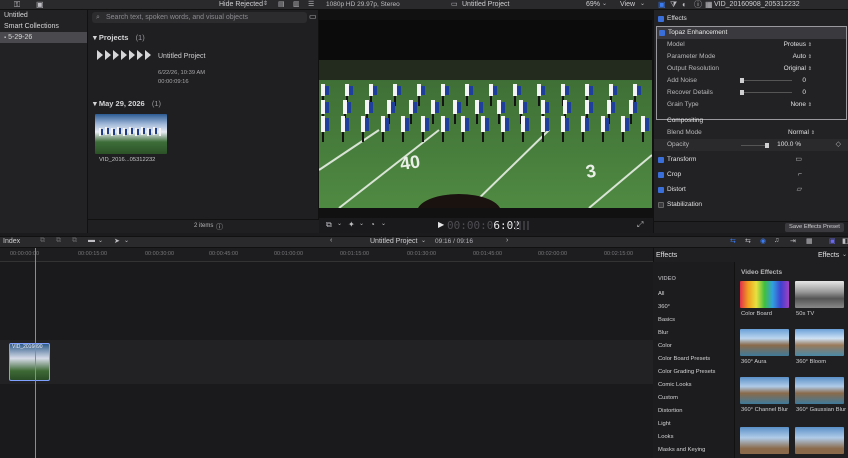 Image resolution: width=848 pixels, height=458 pixels. I want to click on stabilization-checkbox, so click(661, 205).